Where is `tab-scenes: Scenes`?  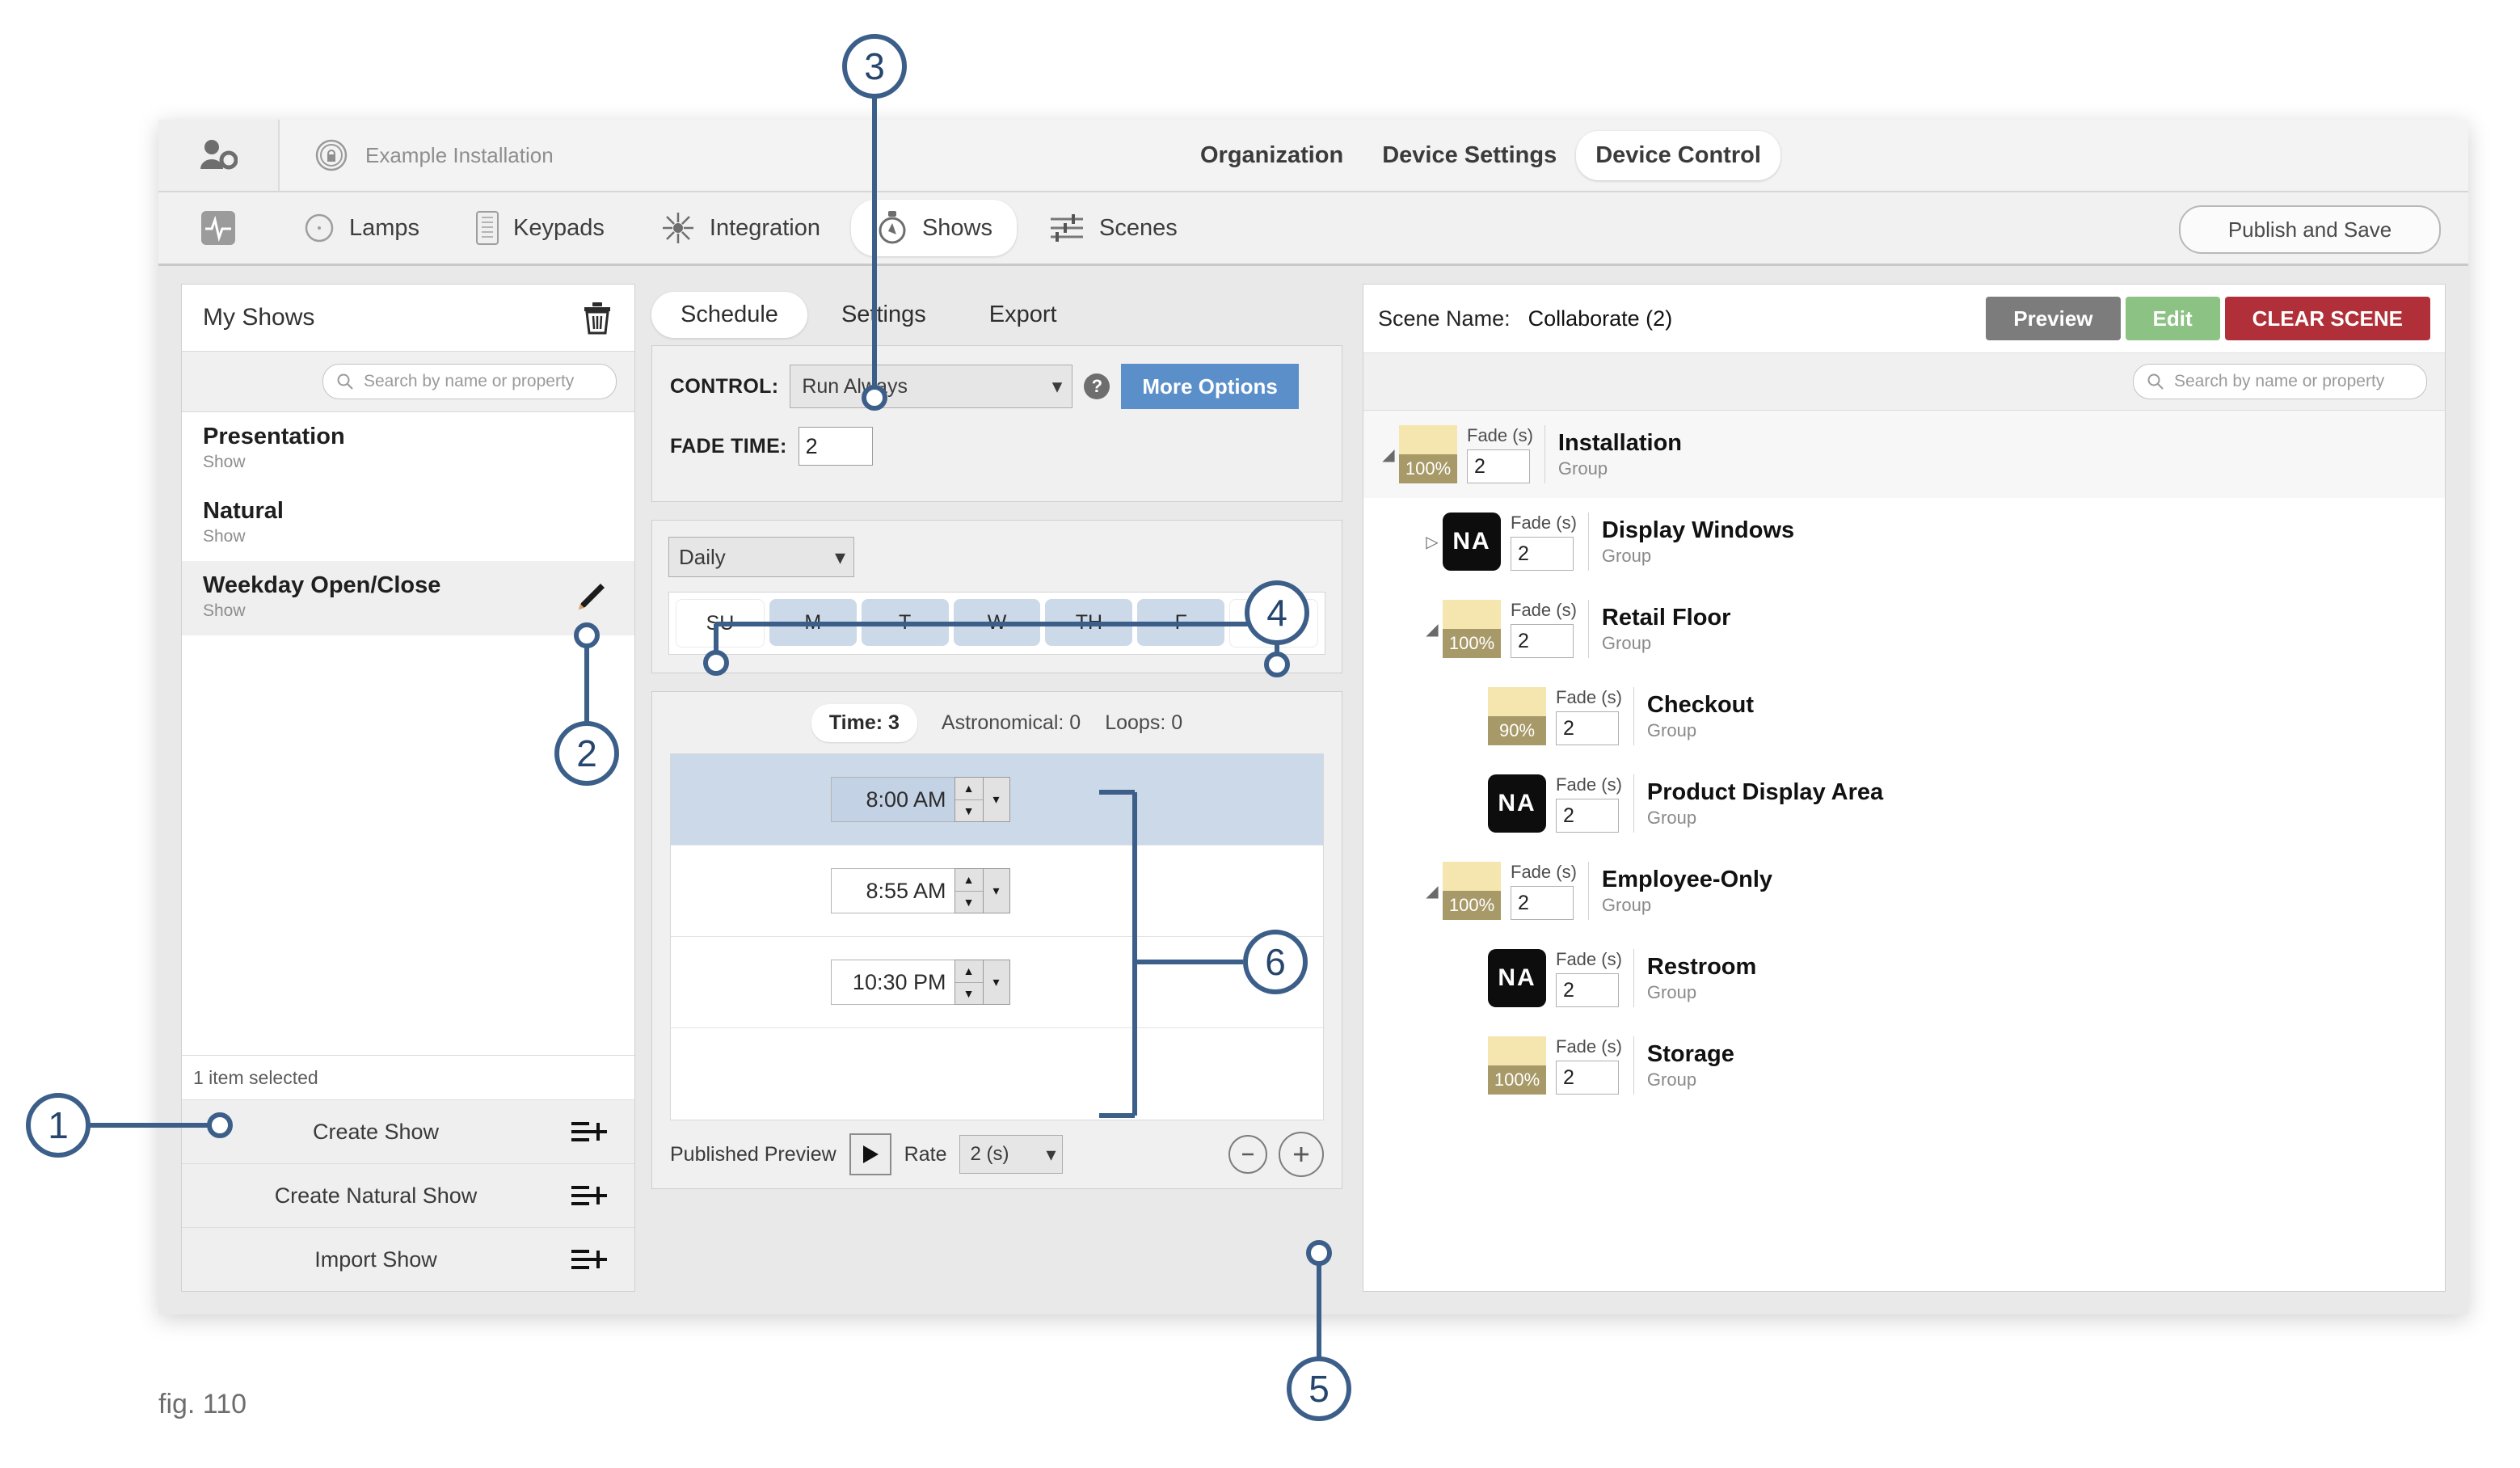
tab-scenes: Scenes is located at coordinates (1112, 228).